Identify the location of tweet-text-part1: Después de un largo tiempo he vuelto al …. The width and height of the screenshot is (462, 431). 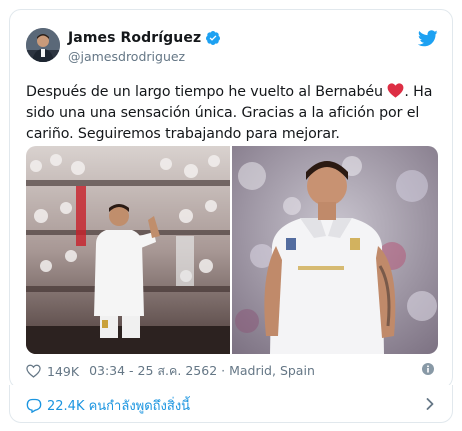
(207, 92).